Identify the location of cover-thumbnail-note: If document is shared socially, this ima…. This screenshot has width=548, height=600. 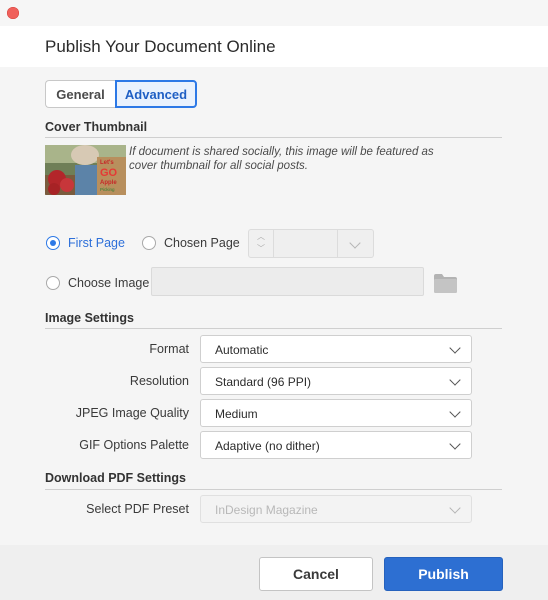
(281, 159).